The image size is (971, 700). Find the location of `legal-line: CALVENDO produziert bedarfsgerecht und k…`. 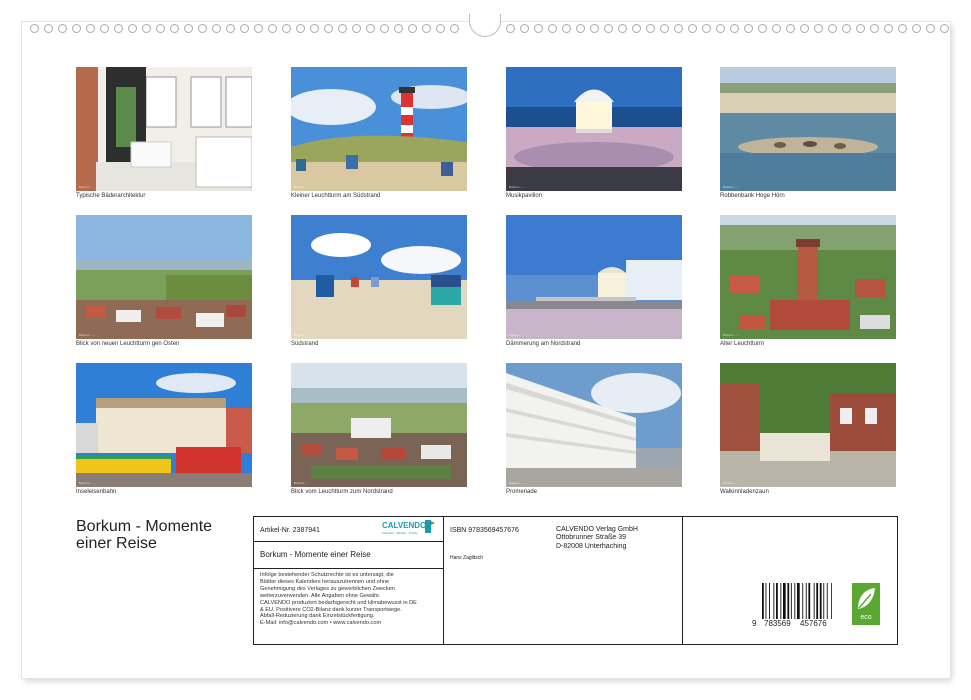

legal-line: CALVENDO produziert bedarfsgerecht und k… is located at coordinates (338, 602).